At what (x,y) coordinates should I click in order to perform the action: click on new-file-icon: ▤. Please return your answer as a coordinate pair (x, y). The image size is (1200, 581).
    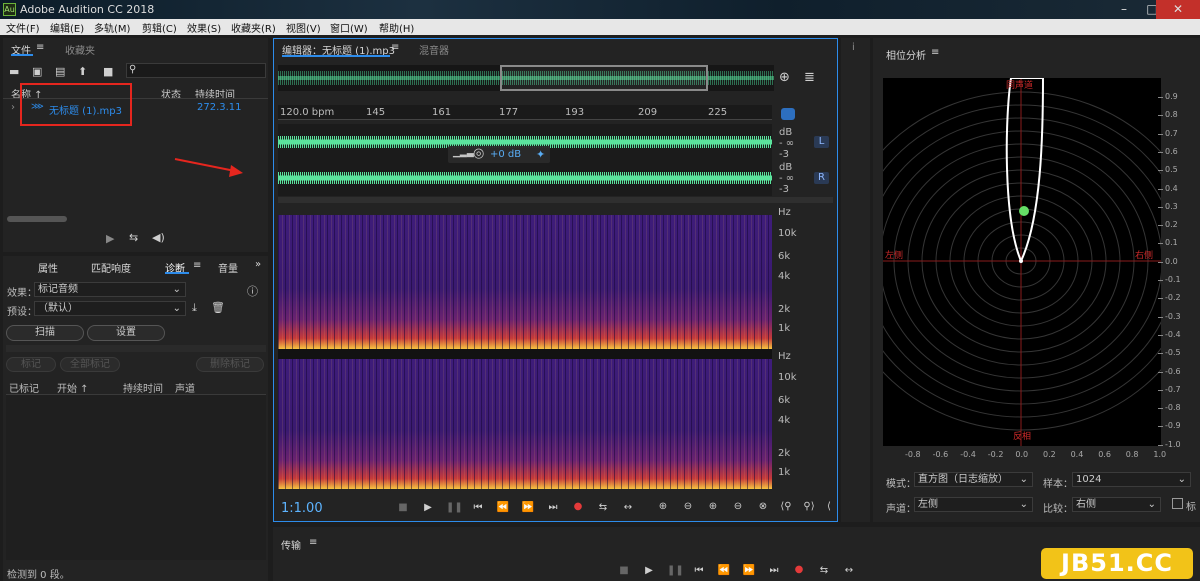
    Looking at the image, I should click on (60, 71).